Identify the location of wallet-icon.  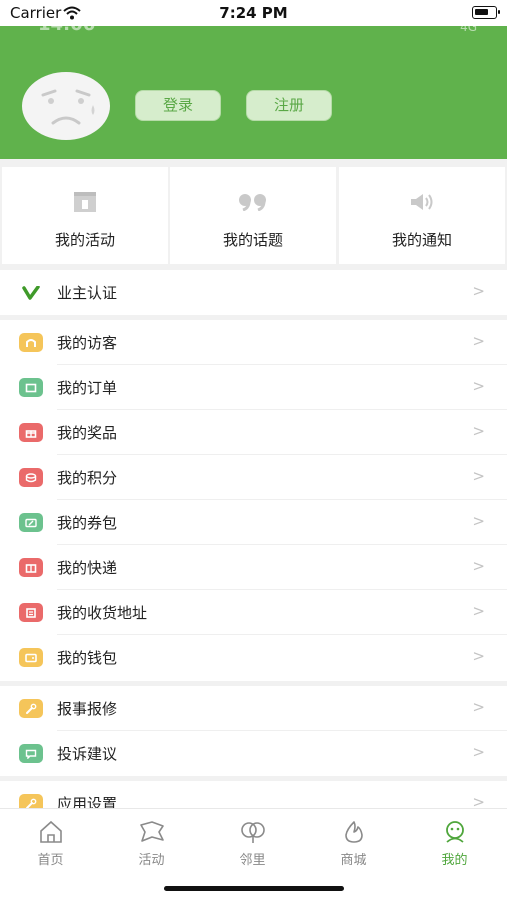
(31, 657).